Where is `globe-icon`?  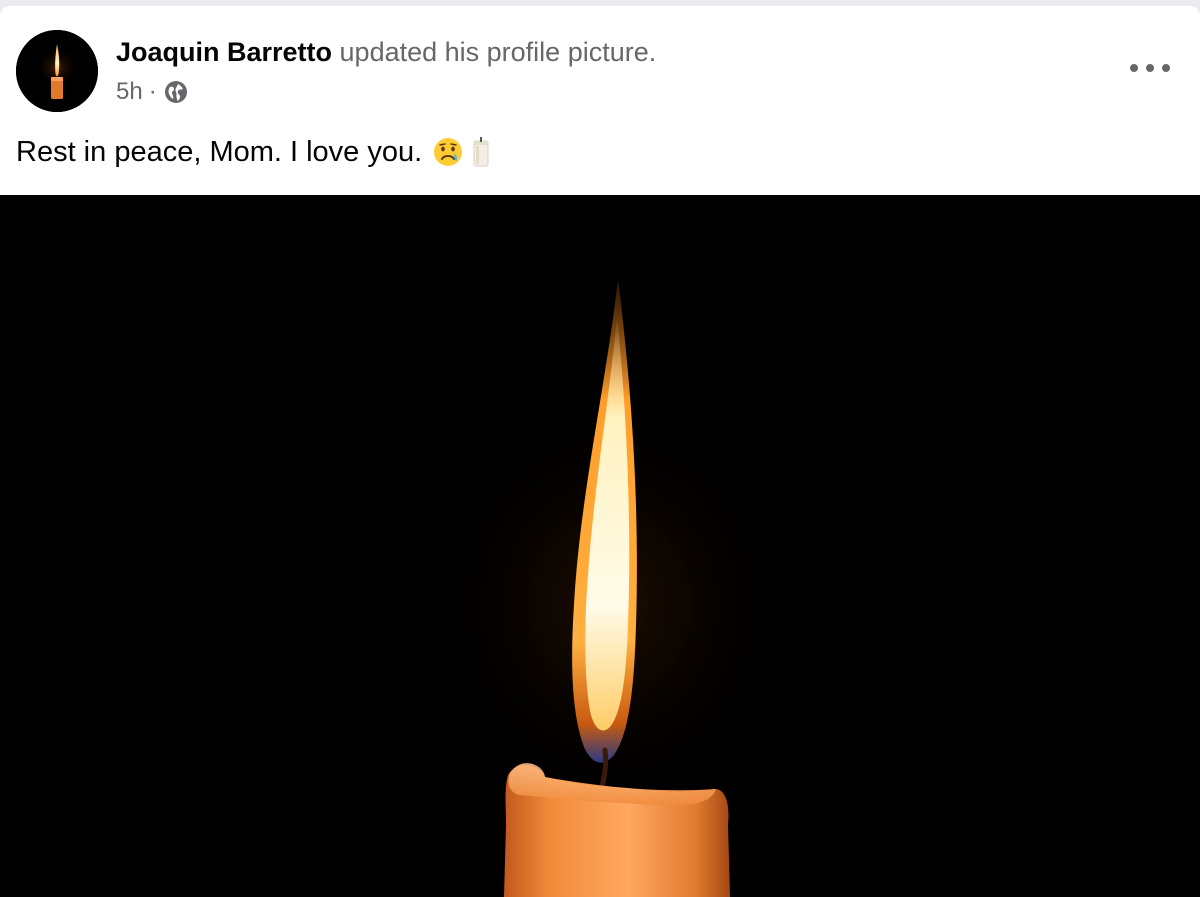 globe-icon is located at coordinates (176, 92).